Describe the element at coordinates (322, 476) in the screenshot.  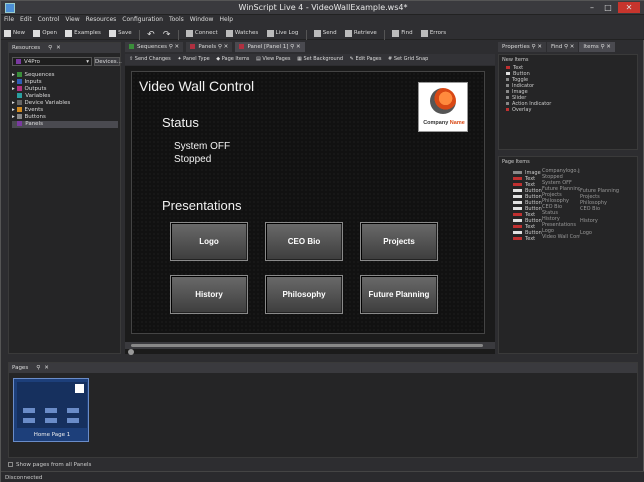
I see `status-bar: Disconnected` at that location.